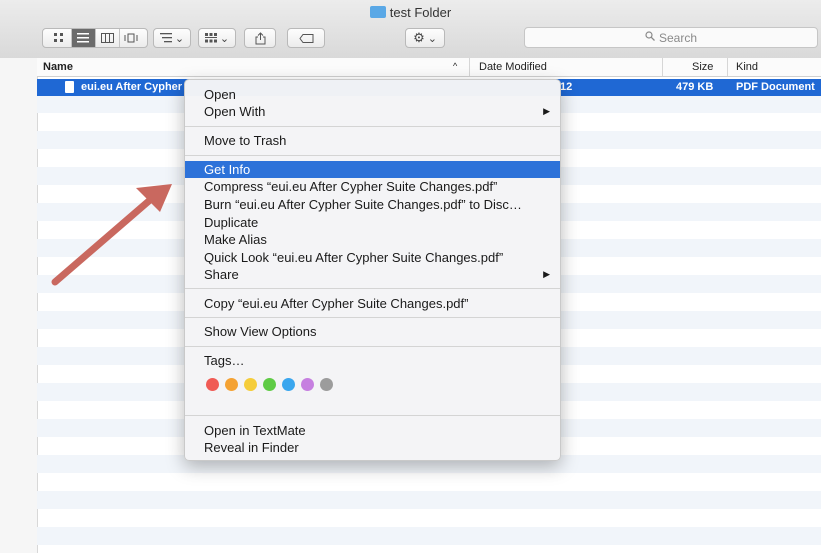 The image size is (821, 553). What do you see at coordinates (307, 384) in the screenshot?
I see `tag-purple-dot` at bounding box center [307, 384].